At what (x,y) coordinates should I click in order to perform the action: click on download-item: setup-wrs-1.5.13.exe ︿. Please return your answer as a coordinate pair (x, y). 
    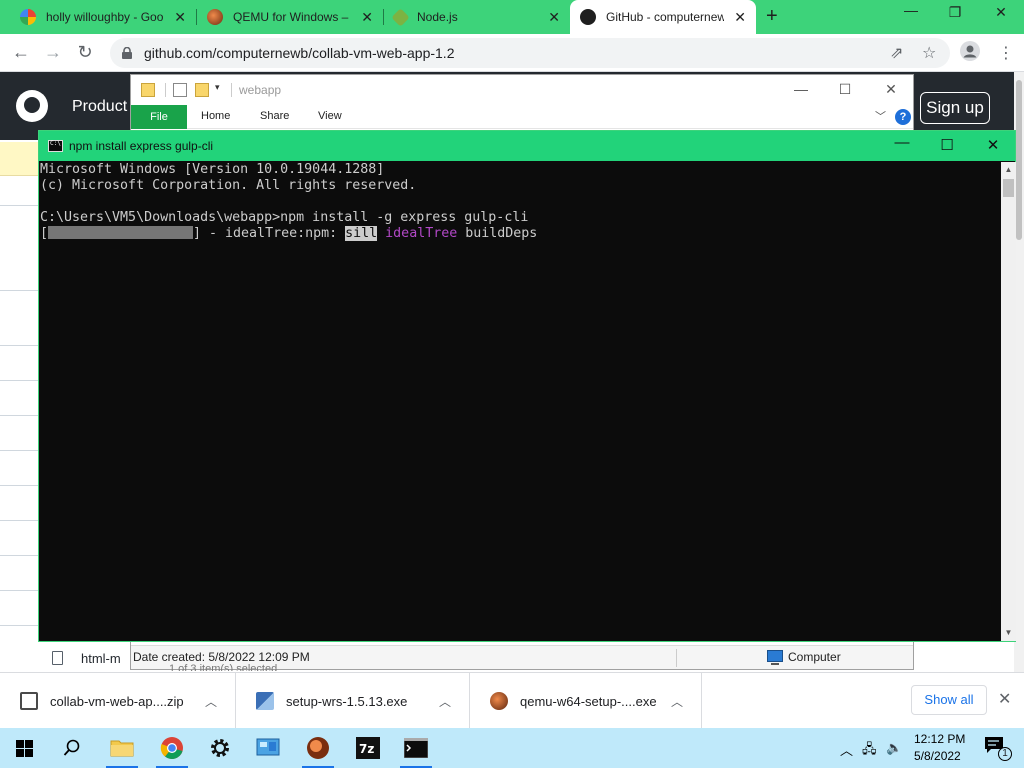
    Looking at the image, I should click on (353, 701).